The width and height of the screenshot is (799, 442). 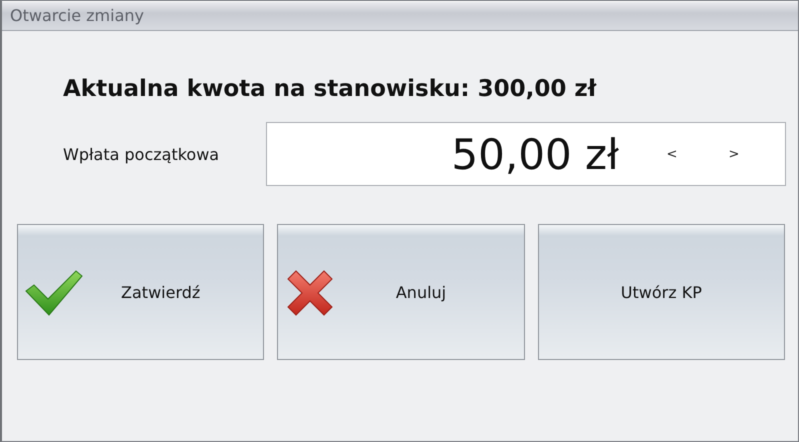 What do you see at coordinates (140, 292) in the screenshot?
I see `confirm-button: Zatwierdź` at bounding box center [140, 292].